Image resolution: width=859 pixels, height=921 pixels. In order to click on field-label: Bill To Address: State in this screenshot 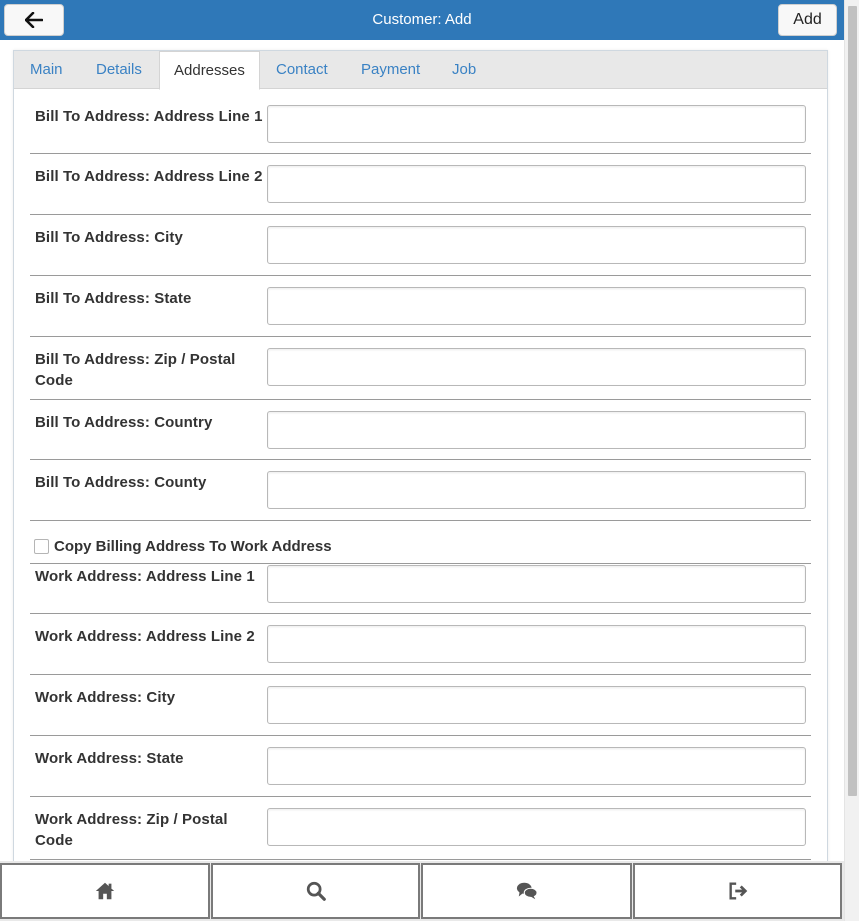, I will do `click(113, 298)`.